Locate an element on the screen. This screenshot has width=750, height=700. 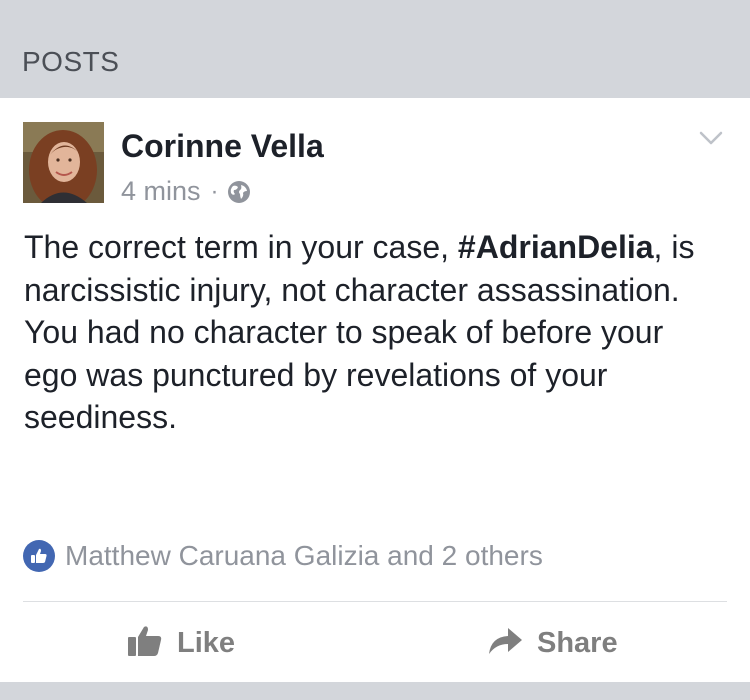
like-button: Like is located at coordinates (181, 643).